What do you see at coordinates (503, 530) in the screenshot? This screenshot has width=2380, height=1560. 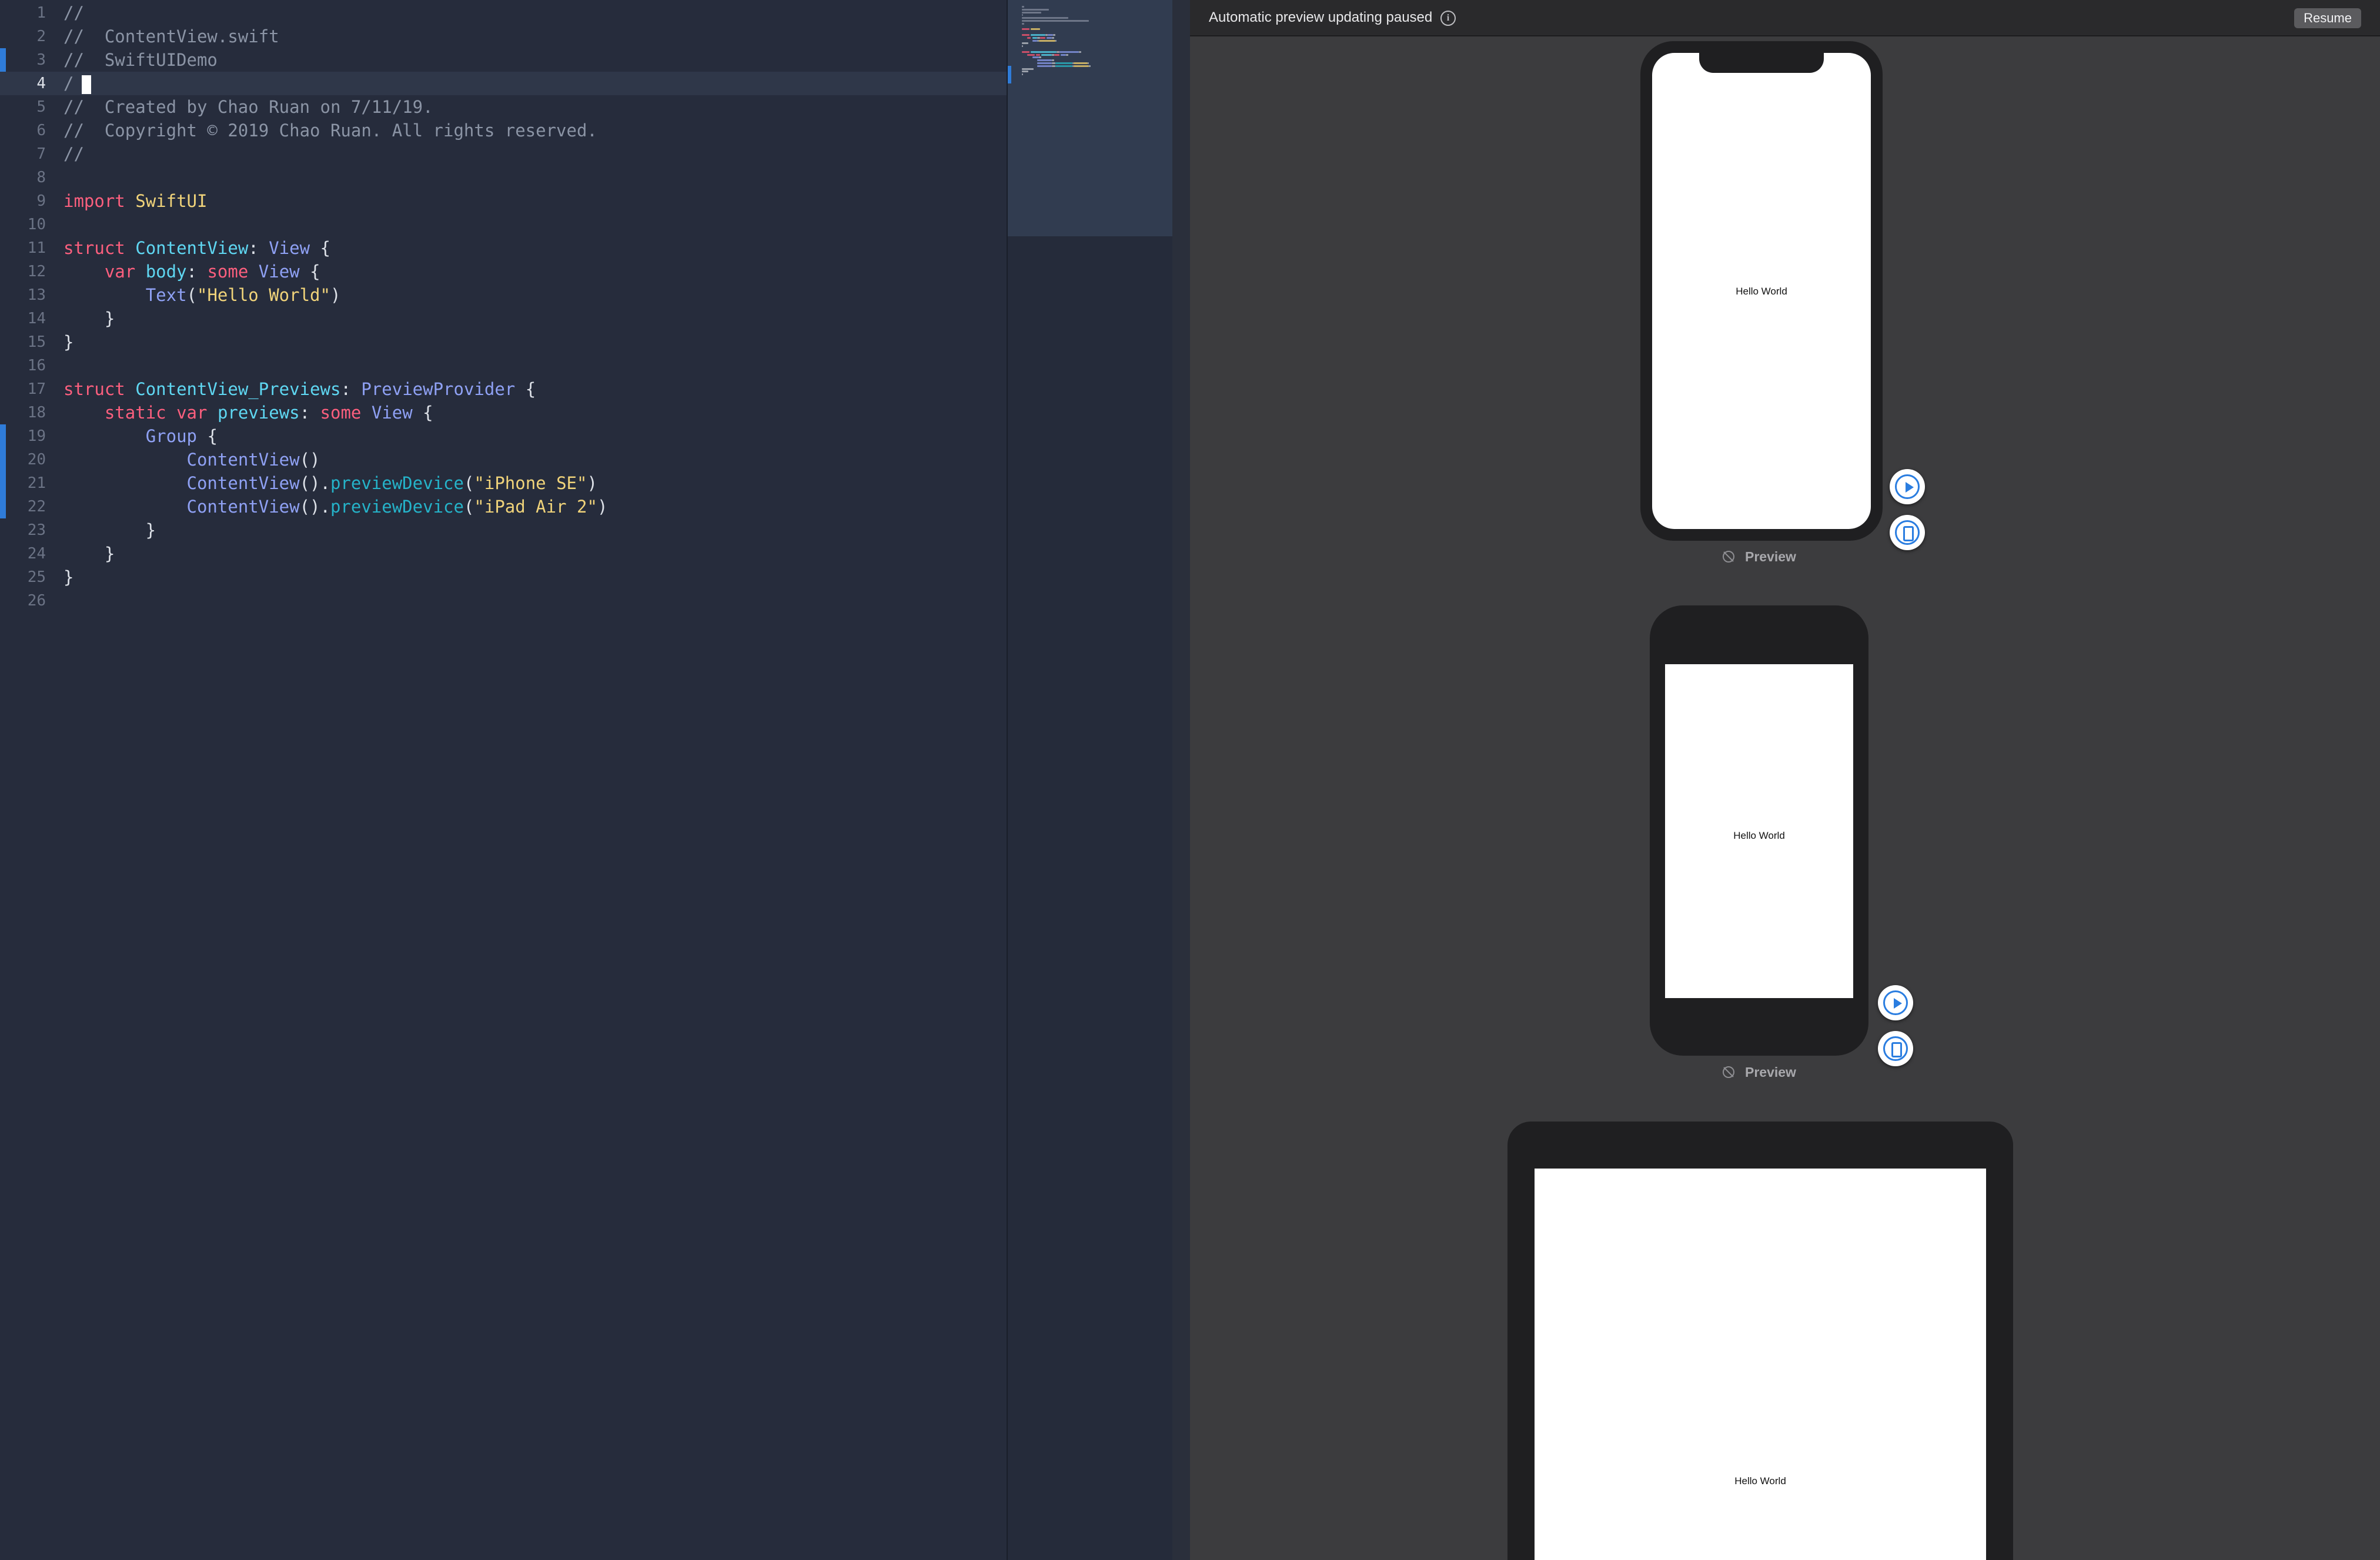 I see `code-line: 23 }` at bounding box center [503, 530].